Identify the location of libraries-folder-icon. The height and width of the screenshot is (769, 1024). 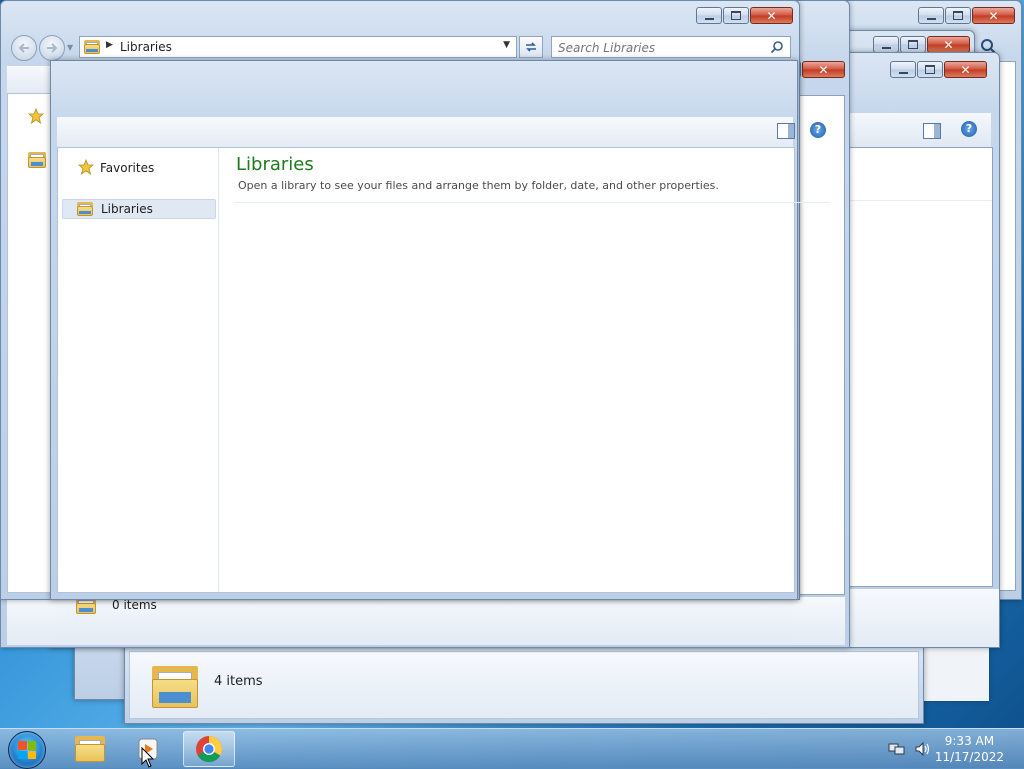
(175, 687).